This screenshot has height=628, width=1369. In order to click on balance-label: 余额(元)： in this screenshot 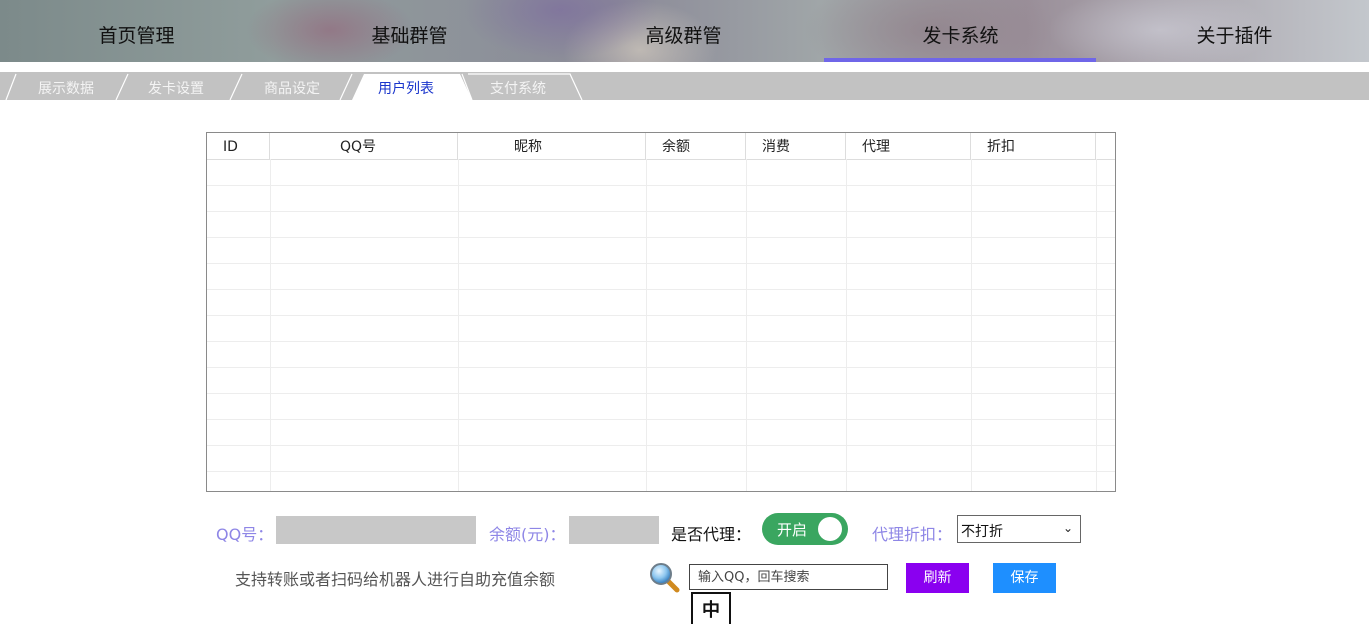, I will do `click(527, 534)`.